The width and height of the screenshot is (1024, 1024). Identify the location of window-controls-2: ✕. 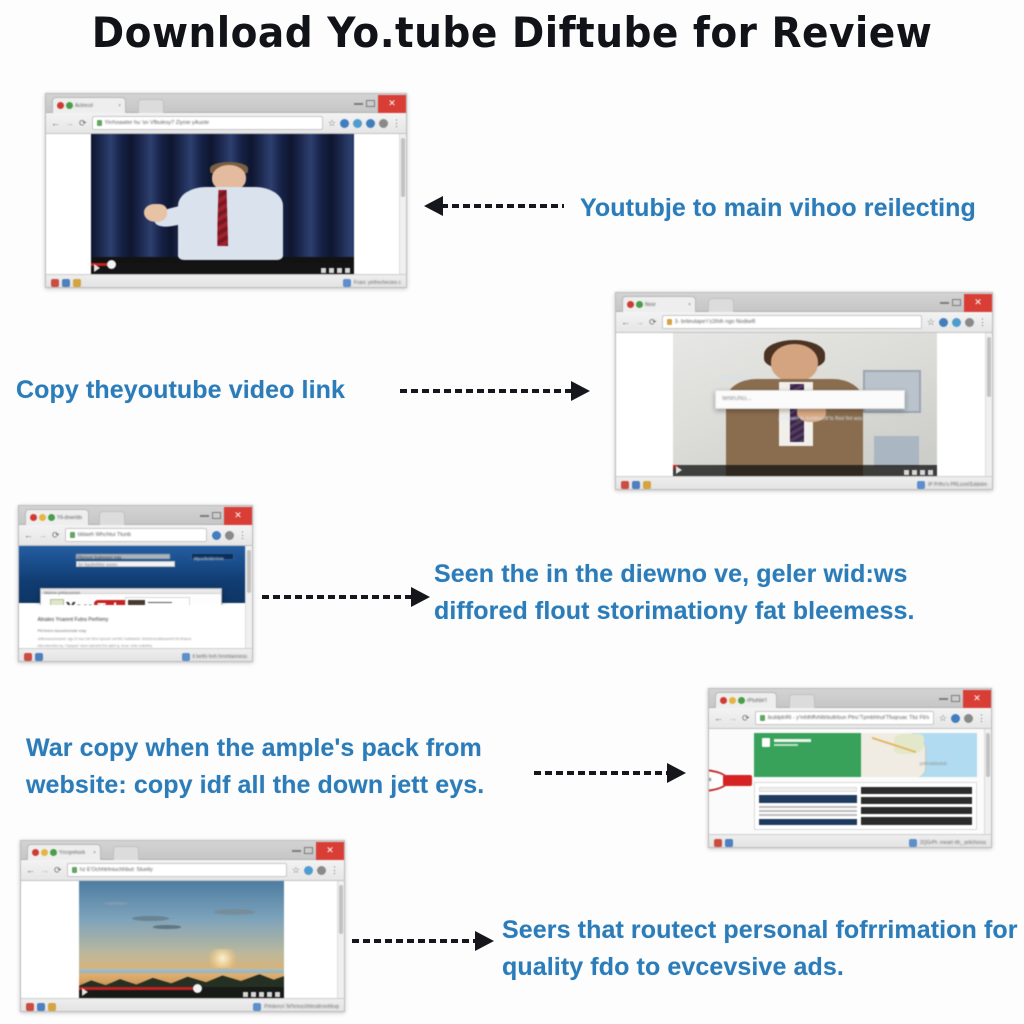
(966, 302).